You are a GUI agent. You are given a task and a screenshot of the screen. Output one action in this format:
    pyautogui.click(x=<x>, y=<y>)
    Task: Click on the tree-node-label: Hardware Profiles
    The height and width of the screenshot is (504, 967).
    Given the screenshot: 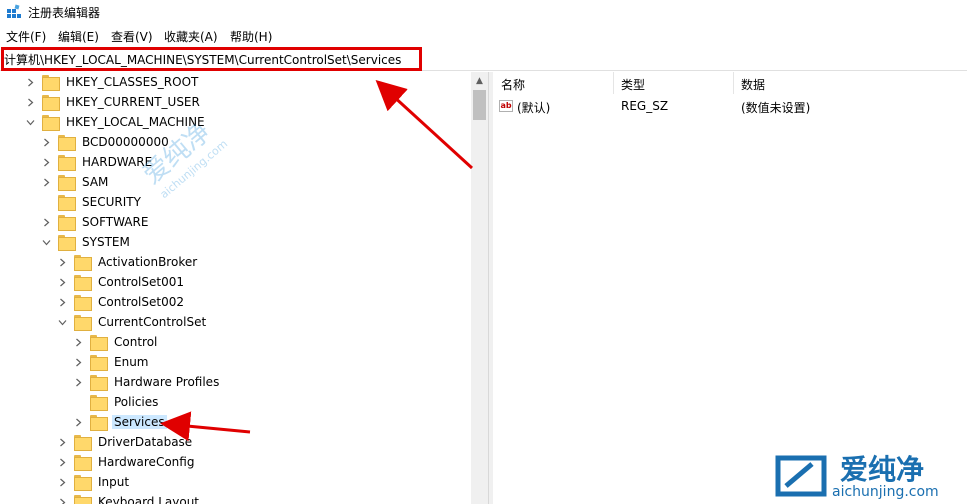 What is the action you would take?
    pyautogui.click(x=166, y=382)
    